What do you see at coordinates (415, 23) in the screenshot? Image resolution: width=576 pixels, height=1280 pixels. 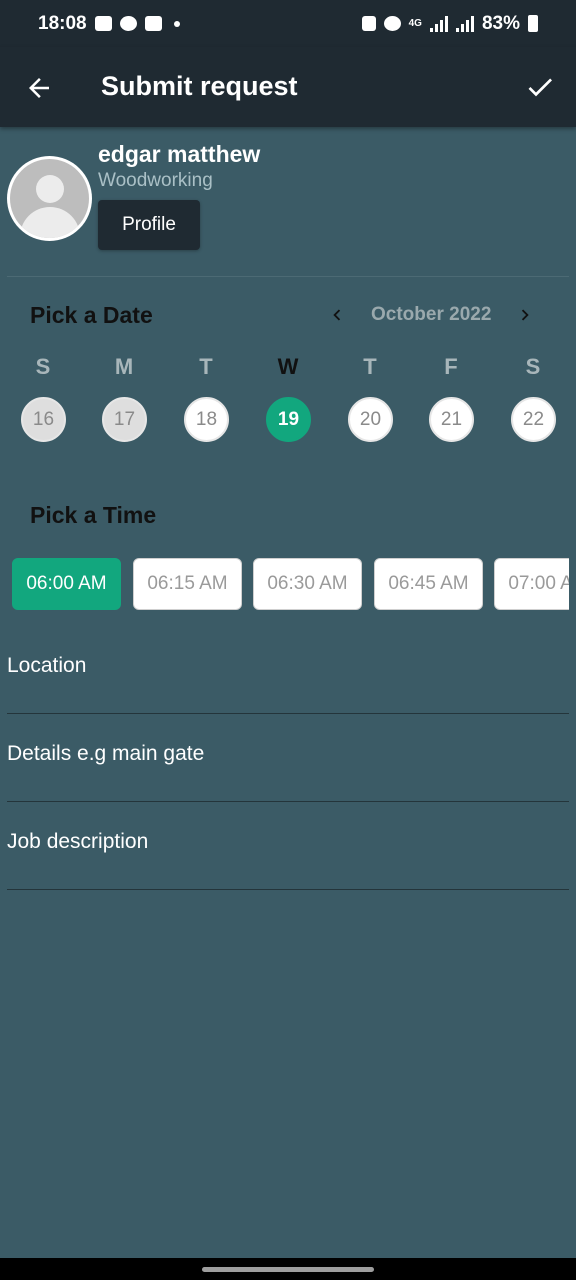 I see `network-type: 4G` at bounding box center [415, 23].